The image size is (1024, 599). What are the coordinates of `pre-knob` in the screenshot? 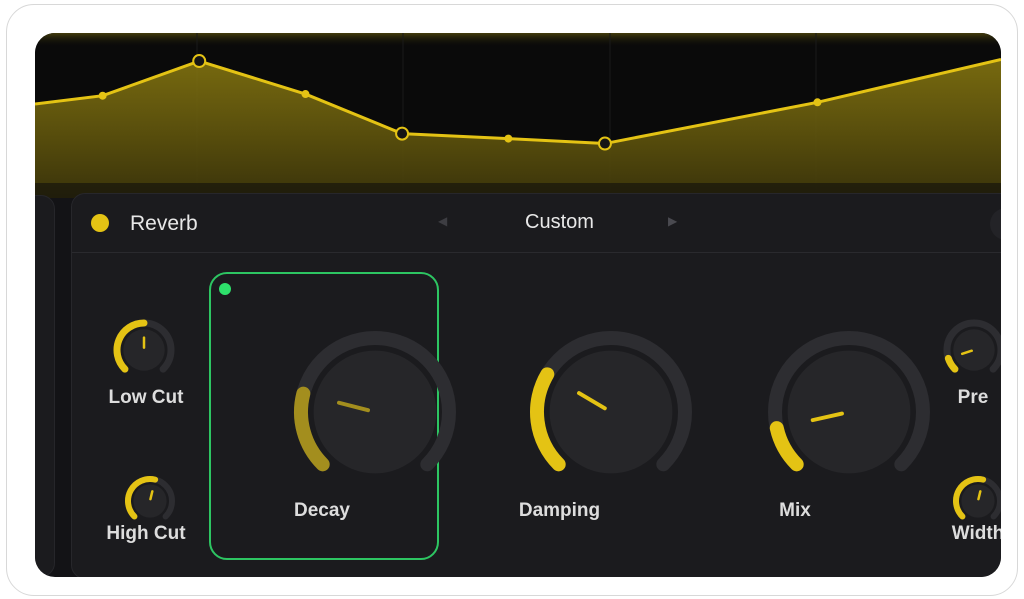 It's located at (969, 350).